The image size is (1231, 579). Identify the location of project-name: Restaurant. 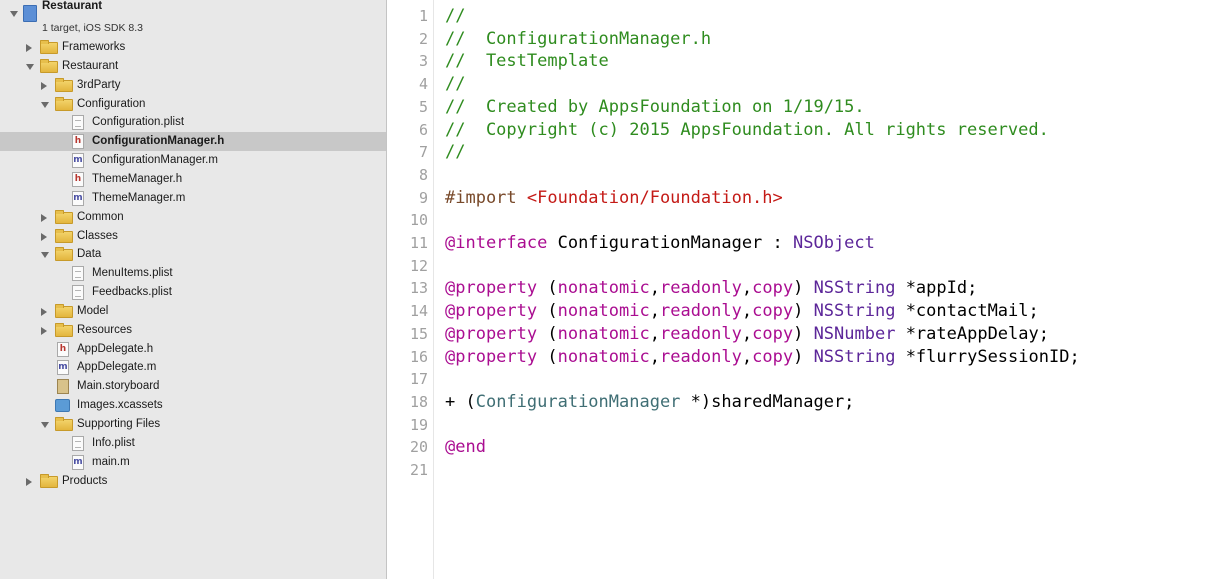
(72, 6).